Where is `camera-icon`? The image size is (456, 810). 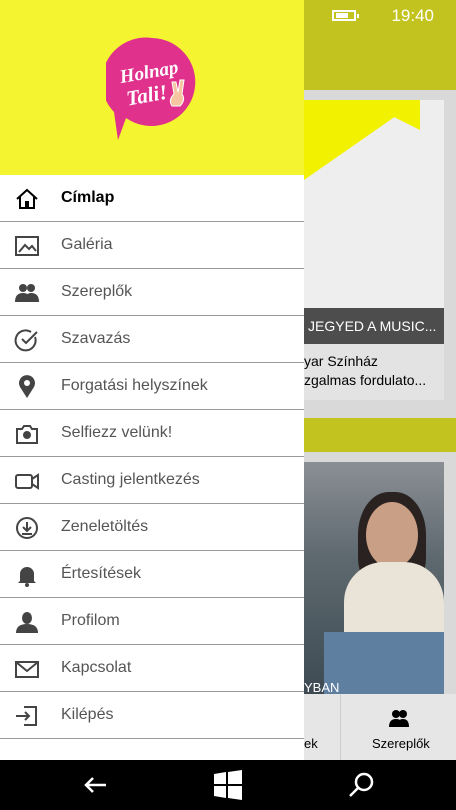 camera-icon is located at coordinates (27, 434).